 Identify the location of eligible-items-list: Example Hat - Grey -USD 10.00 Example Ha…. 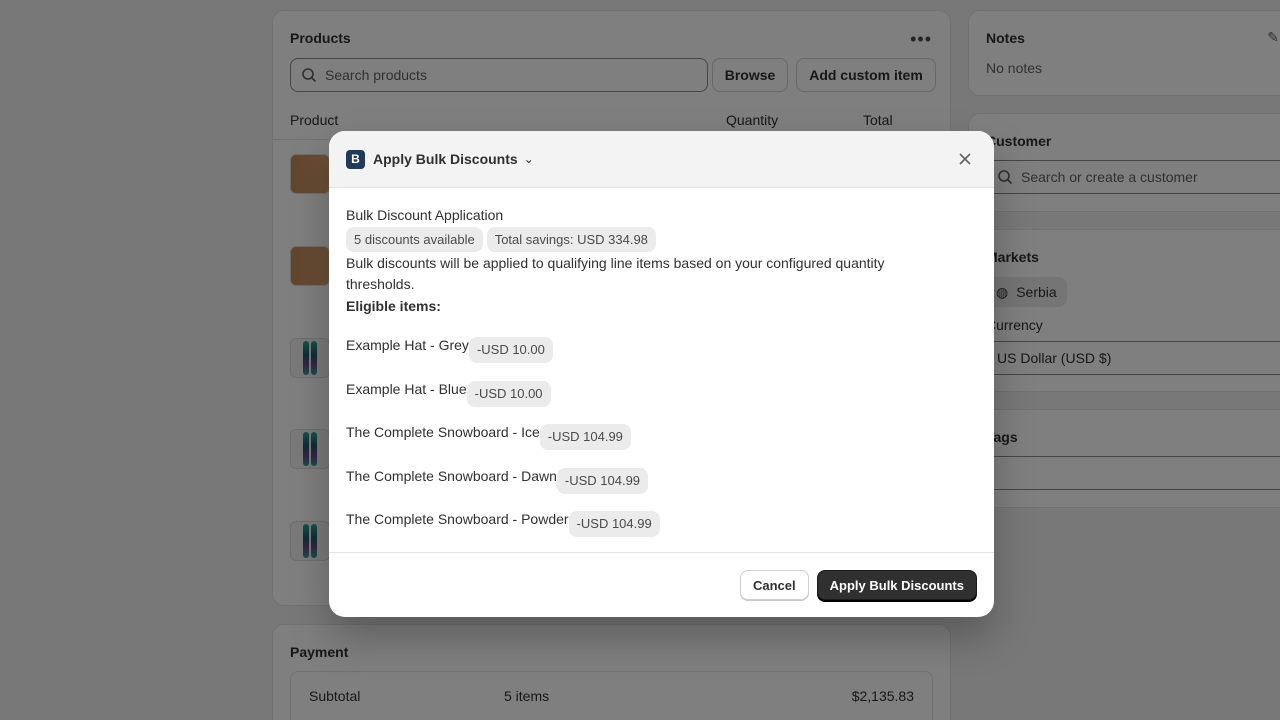
(661, 445).